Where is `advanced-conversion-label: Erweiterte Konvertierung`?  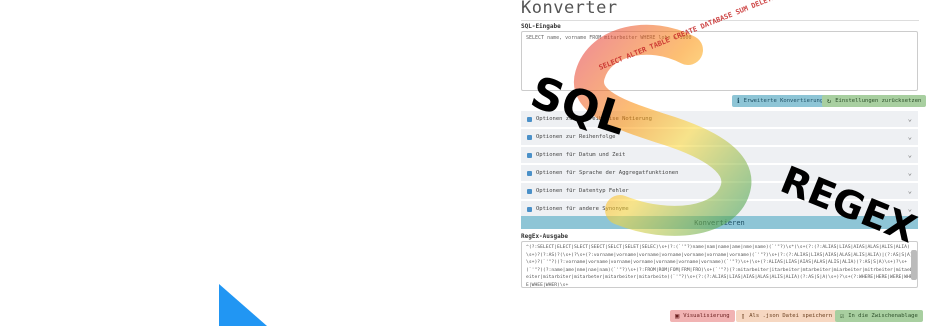 advanced-conversion-label: Erweiterte Konvertierung is located at coordinates (783, 101).